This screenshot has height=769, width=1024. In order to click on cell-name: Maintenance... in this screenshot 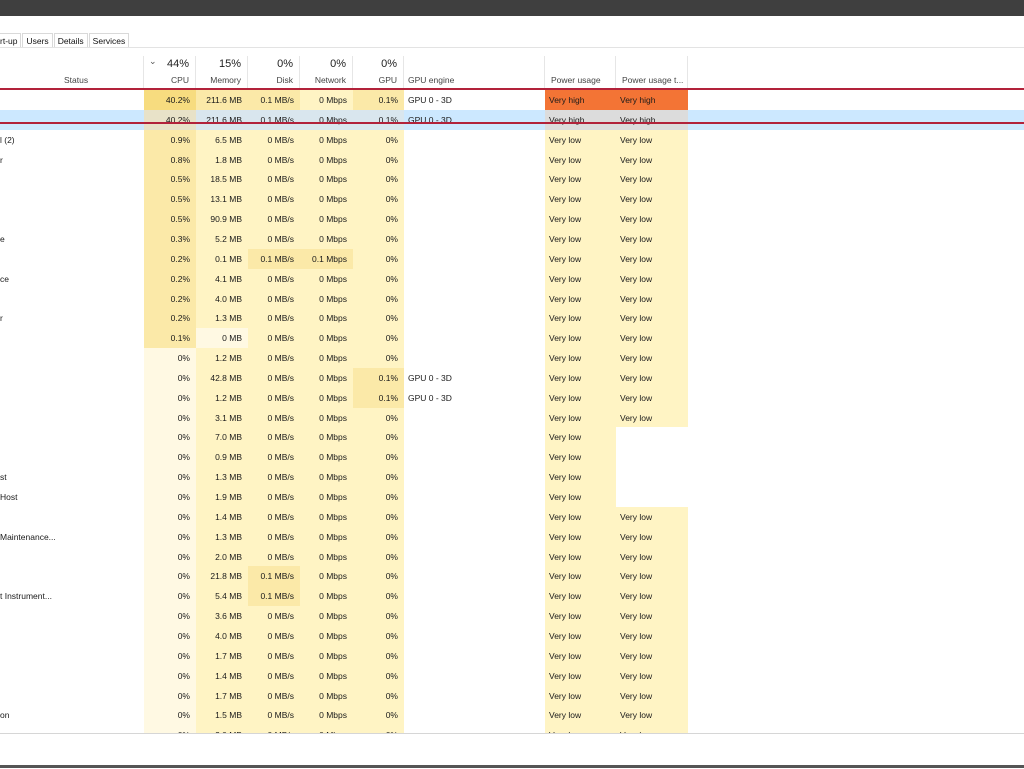, I will do `click(28, 536)`.